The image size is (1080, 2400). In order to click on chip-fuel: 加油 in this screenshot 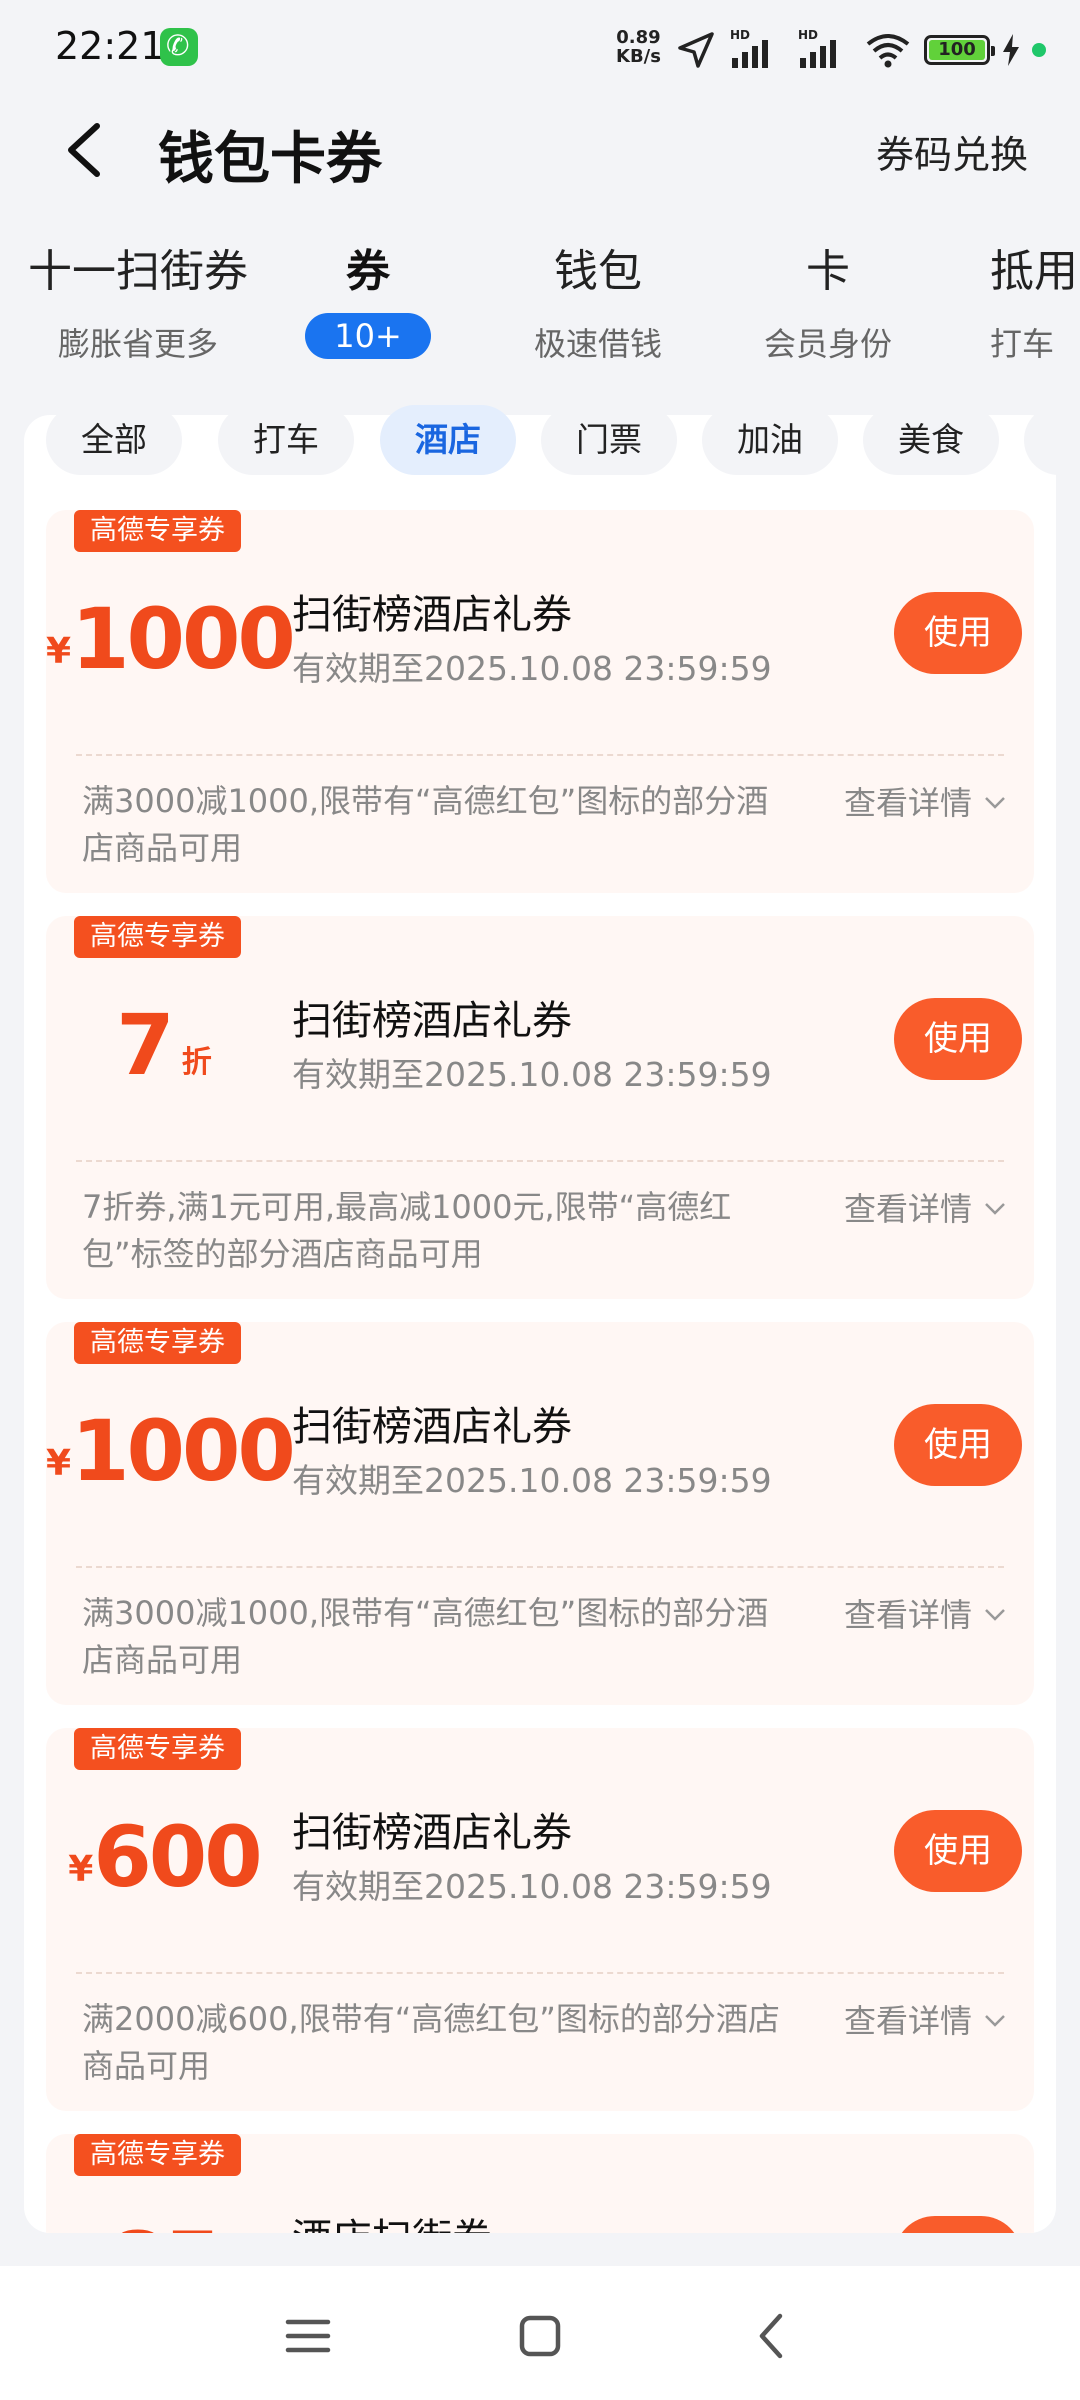, I will do `click(770, 440)`.